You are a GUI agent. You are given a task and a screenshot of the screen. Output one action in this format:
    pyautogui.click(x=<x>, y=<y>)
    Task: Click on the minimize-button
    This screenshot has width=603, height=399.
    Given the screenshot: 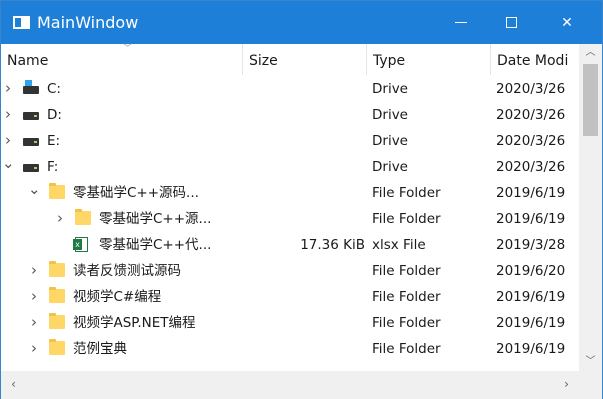 What is the action you would take?
    pyautogui.click(x=461, y=22)
    